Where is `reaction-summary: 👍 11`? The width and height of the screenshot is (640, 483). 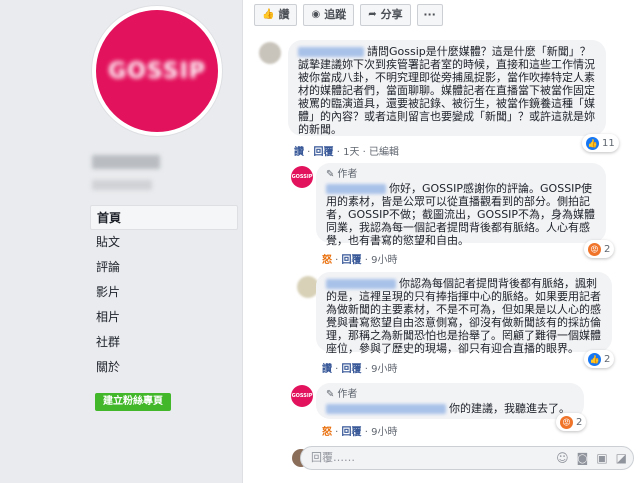
reaction-summary: 👍 11 is located at coordinates (600, 143).